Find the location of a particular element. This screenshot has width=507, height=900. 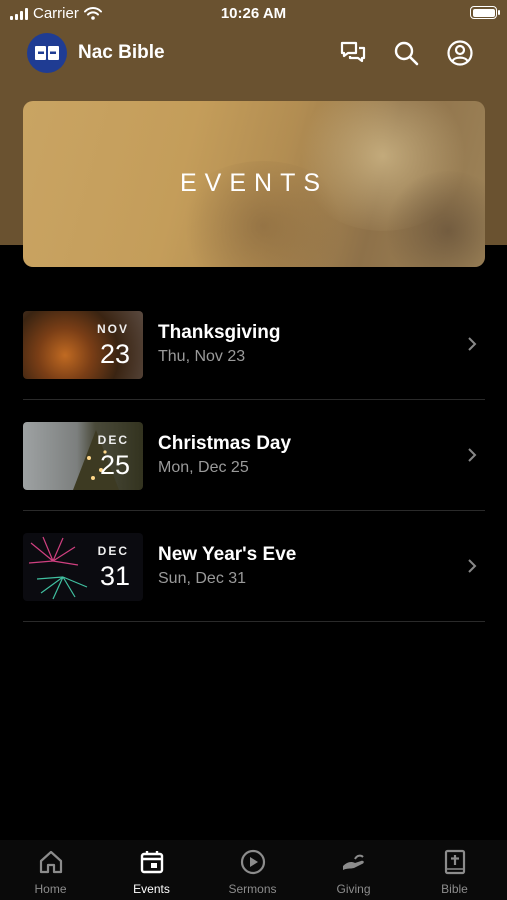

event-title: Christmas Day is located at coordinates (225, 443).